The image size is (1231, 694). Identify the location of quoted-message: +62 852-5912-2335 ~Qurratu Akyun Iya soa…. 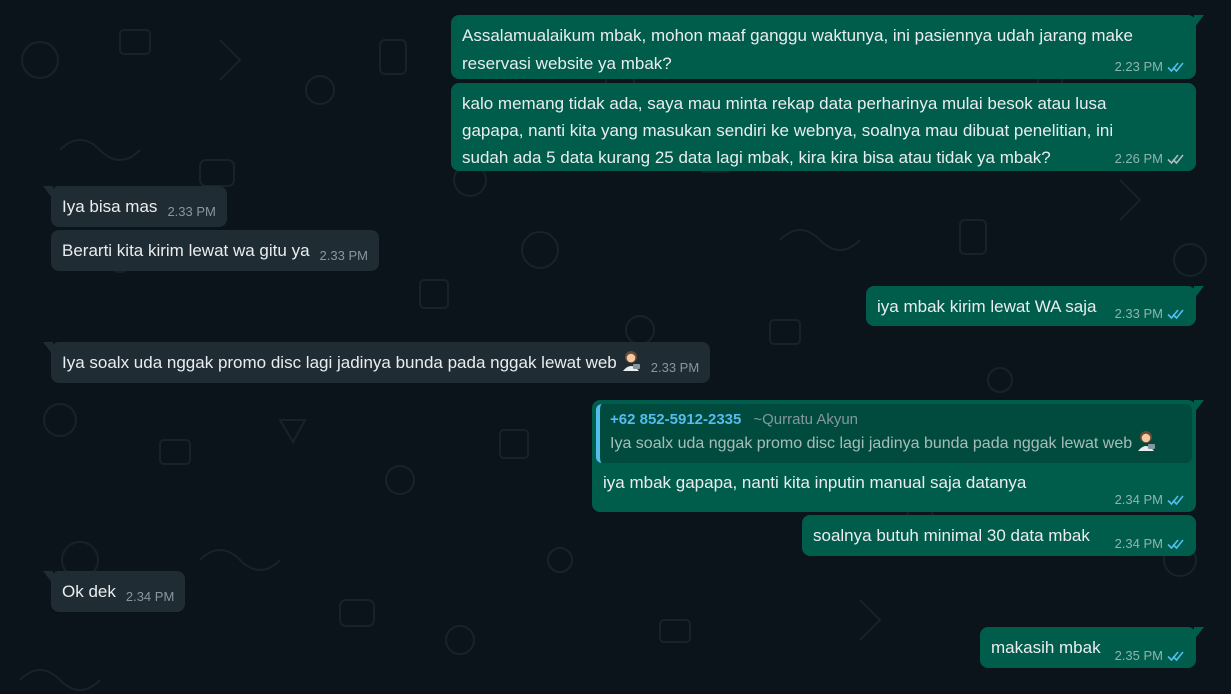
(894, 433).